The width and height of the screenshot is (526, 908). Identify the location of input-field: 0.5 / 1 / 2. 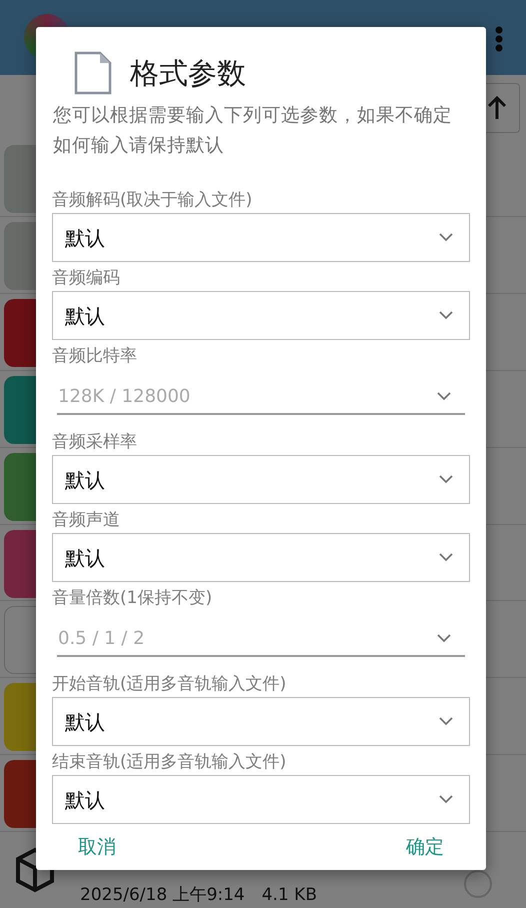
(247, 638).